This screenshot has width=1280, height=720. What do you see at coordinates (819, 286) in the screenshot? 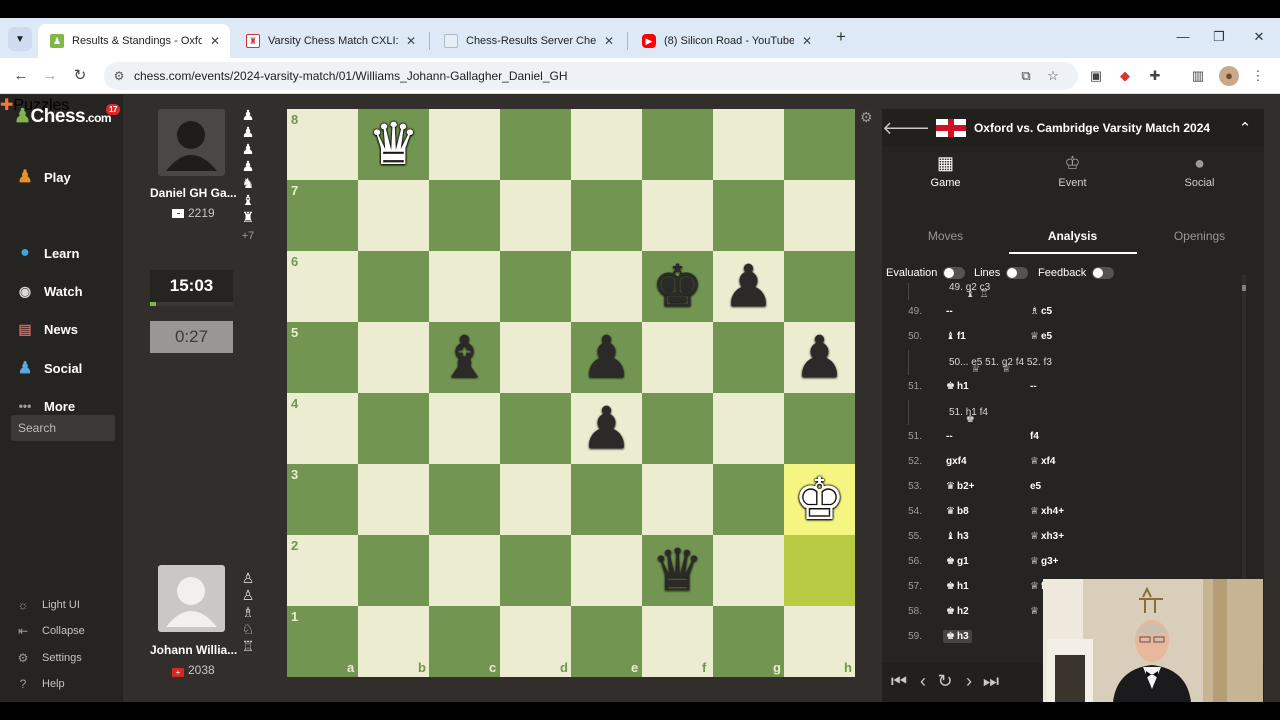
I see `square-h6` at bounding box center [819, 286].